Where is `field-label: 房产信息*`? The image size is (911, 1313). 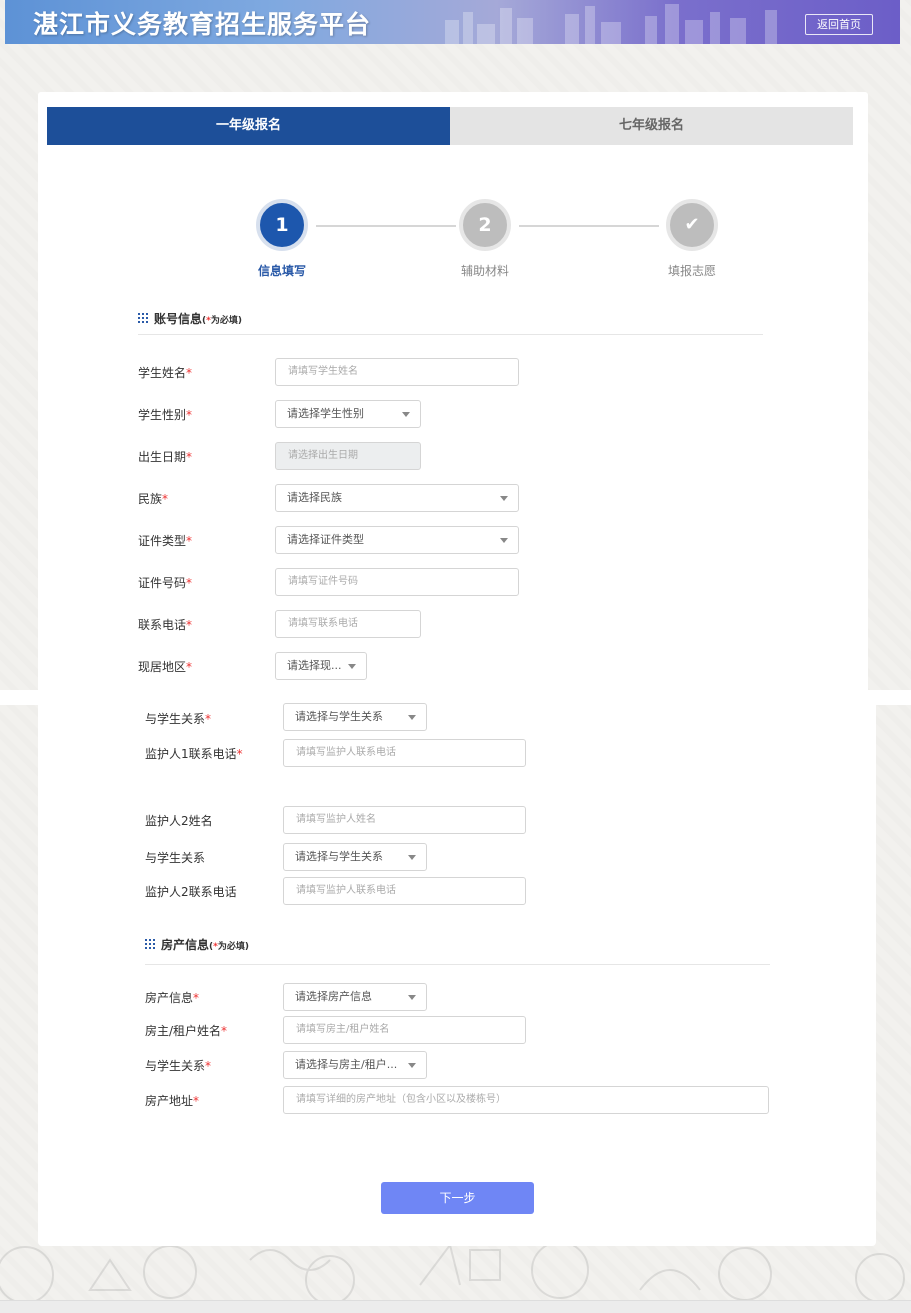 field-label: 房产信息* is located at coordinates (172, 997).